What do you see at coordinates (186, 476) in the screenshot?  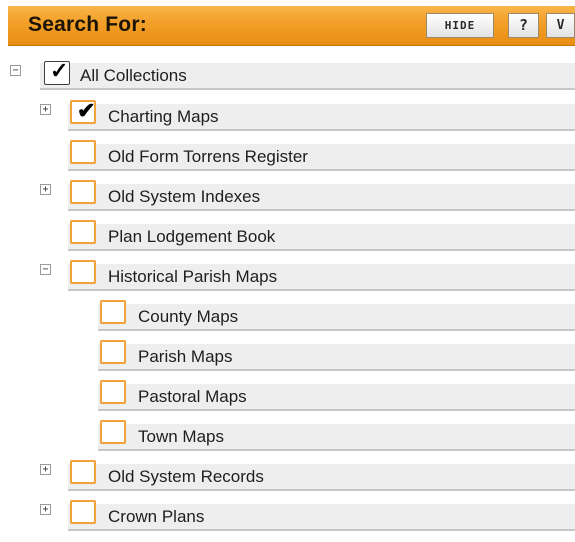 I see `label-old-system-records: Old System Records` at bounding box center [186, 476].